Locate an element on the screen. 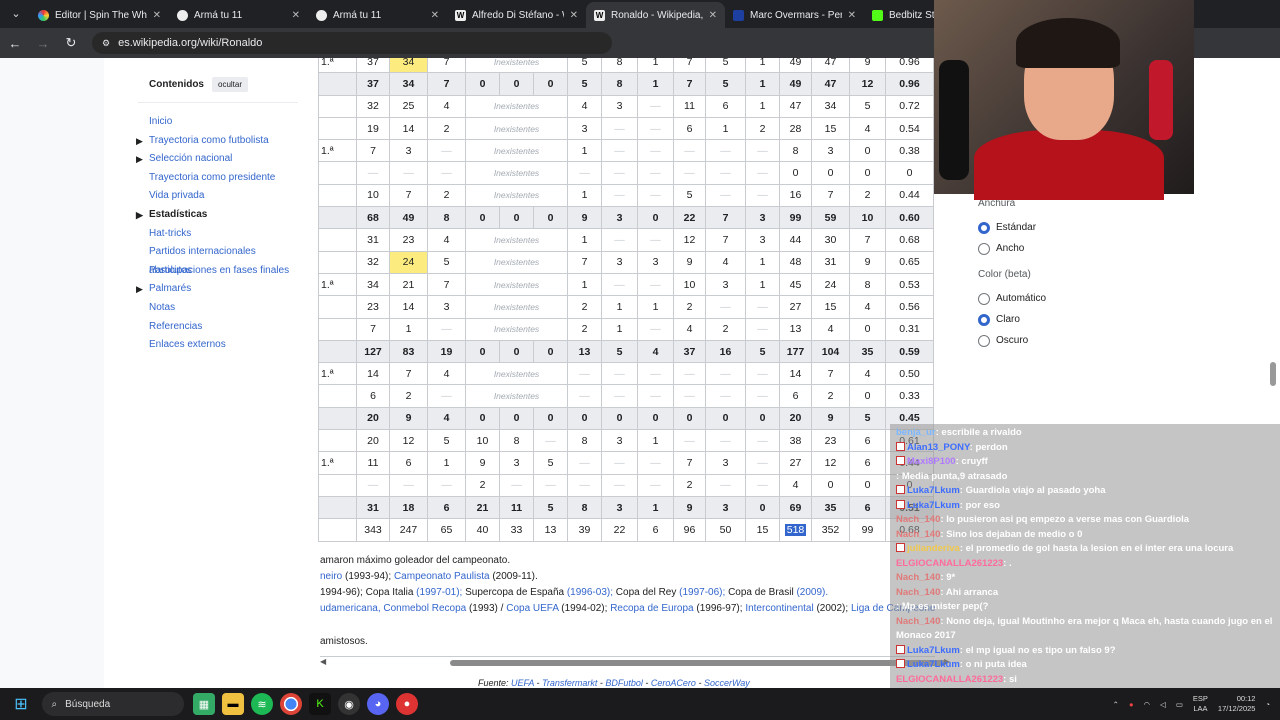  language-indicator: ESP LAA is located at coordinates (1200, 704).